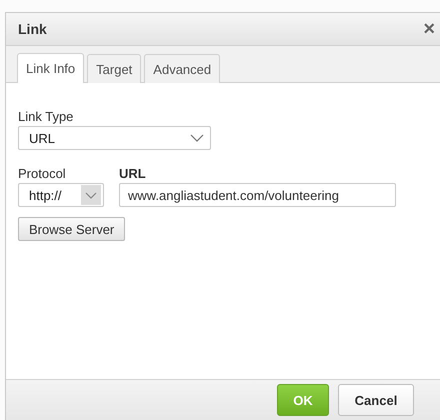 The width and height of the screenshot is (440, 420). Describe the element at coordinates (429, 29) in the screenshot. I see `close-button: ×` at that location.